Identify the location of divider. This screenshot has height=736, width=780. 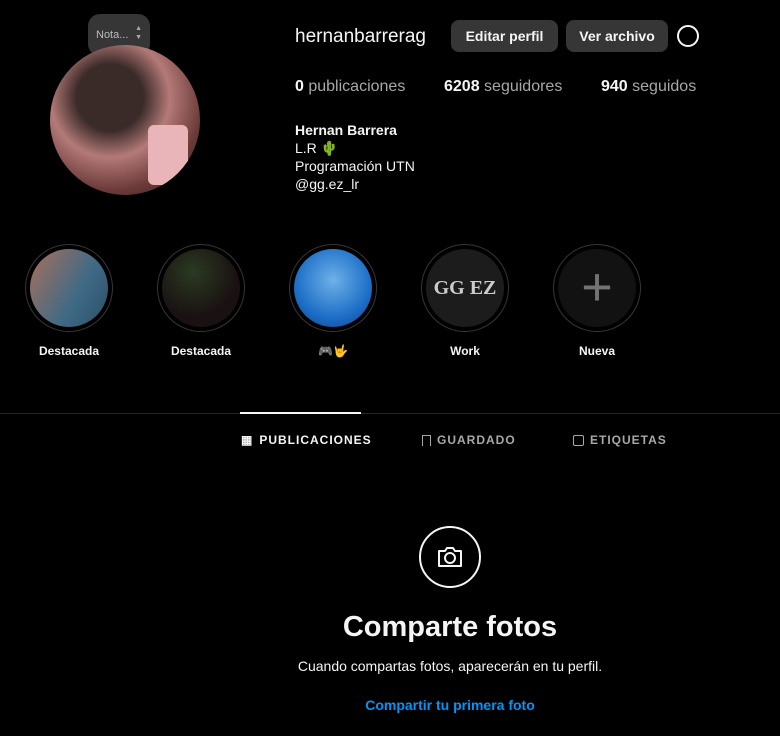
(390, 413).